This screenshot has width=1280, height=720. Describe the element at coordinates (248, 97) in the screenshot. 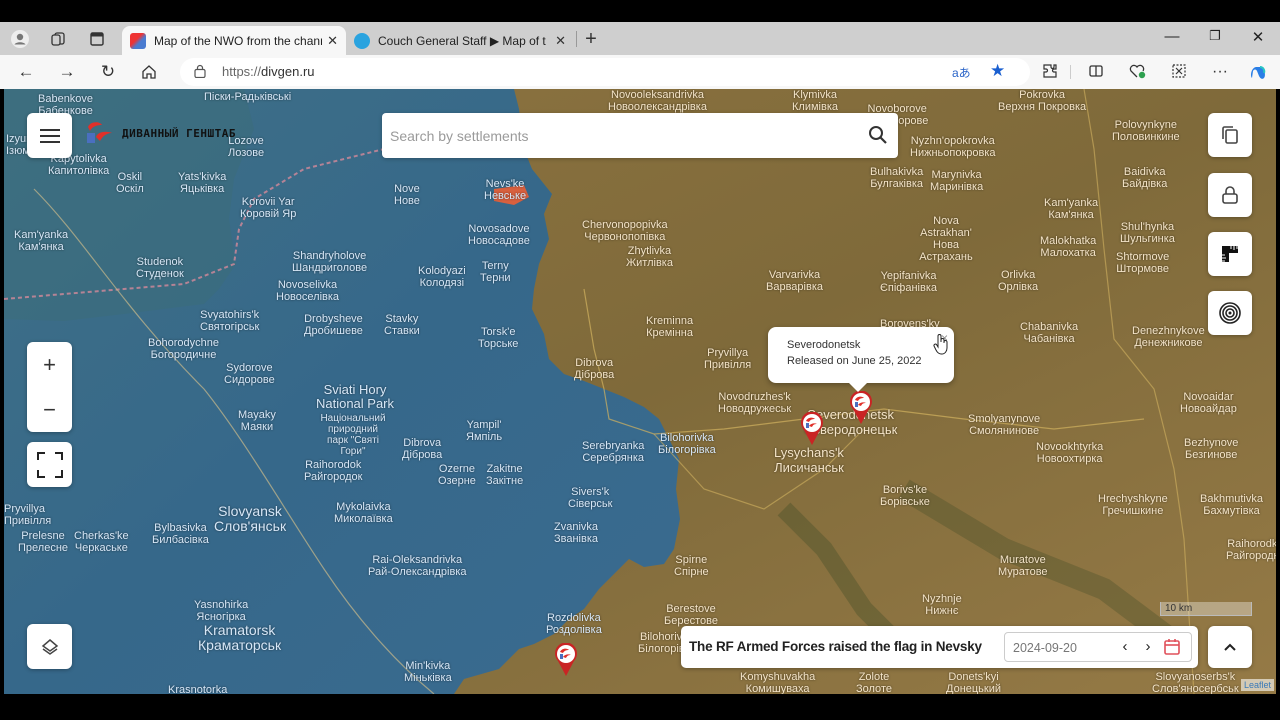

I see `place-label: Піски-Радьківські` at that location.